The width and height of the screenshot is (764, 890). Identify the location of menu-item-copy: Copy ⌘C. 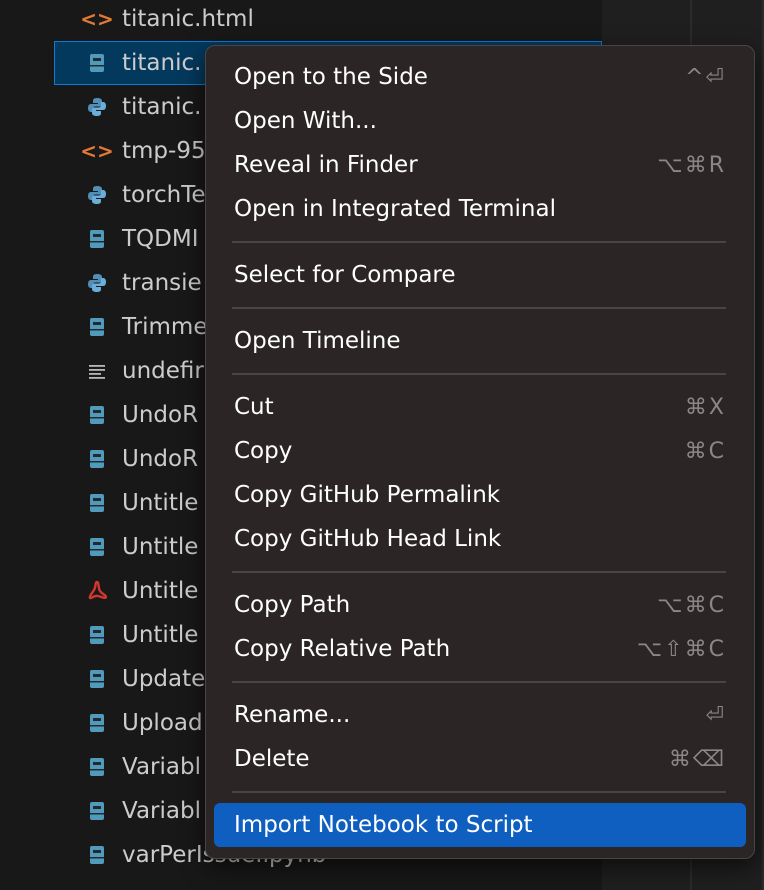
(480, 451).